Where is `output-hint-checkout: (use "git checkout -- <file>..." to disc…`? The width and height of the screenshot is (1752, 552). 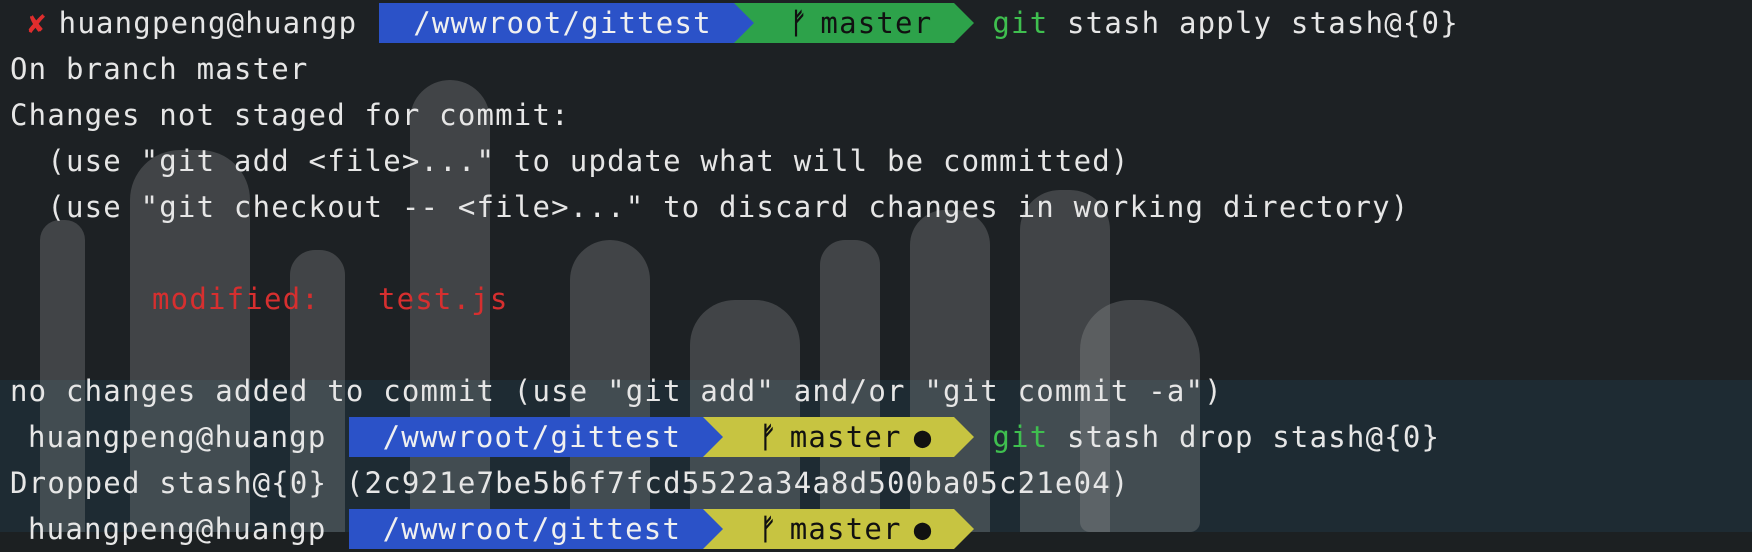 output-hint-checkout: (use "git checkout -- <file>..." to disc… is located at coordinates (710, 207).